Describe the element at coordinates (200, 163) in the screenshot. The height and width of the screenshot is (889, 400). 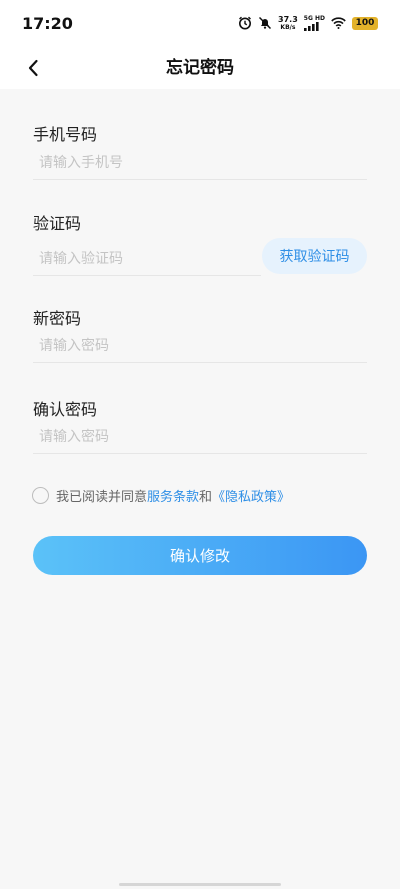
I see `phone-input` at that location.